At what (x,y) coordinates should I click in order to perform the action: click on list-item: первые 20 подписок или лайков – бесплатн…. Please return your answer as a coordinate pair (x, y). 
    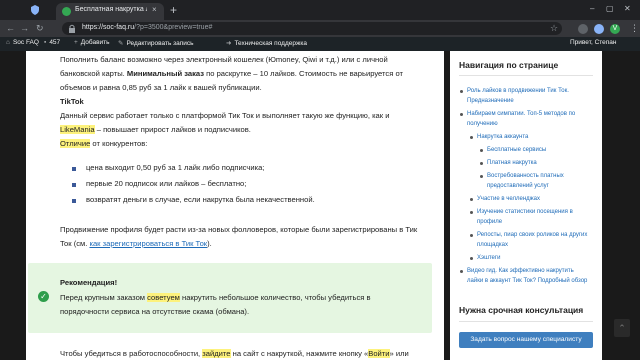
    Looking at the image, I should click on (166, 183).